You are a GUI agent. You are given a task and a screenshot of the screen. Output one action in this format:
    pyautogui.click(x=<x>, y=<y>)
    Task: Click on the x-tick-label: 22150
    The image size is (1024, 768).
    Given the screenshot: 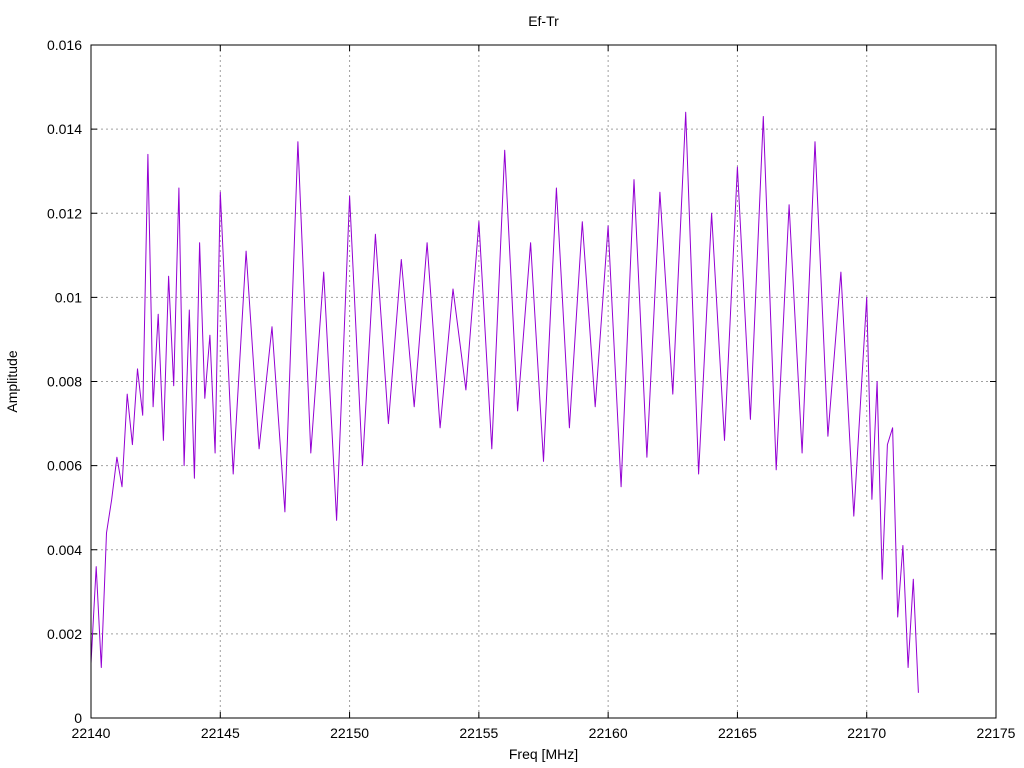 What is the action you would take?
    pyautogui.click(x=349, y=733)
    